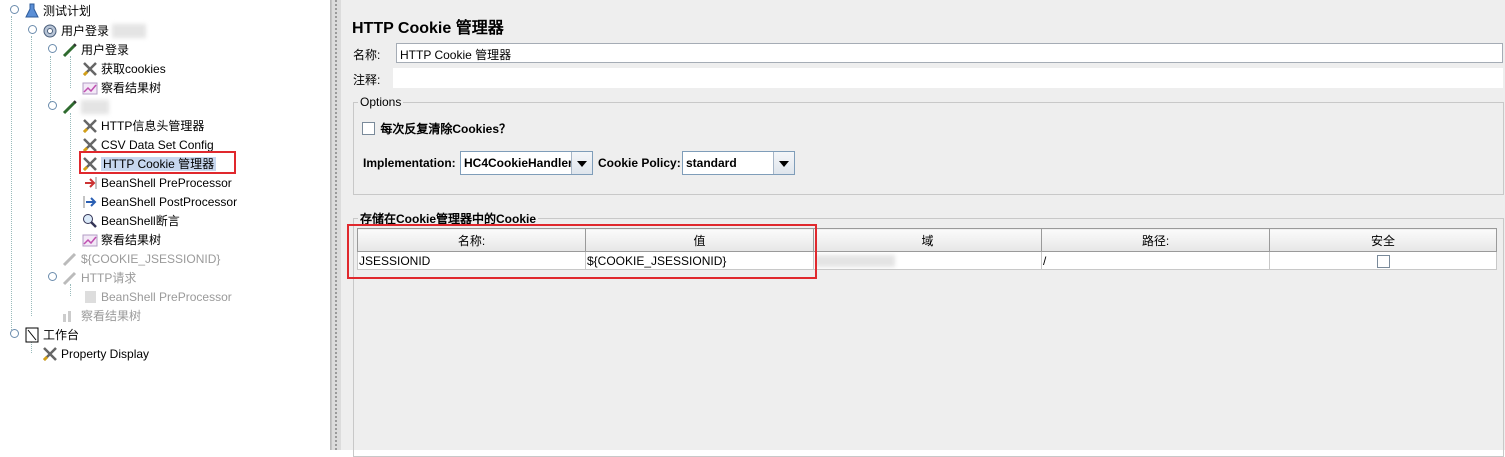 The height and width of the screenshot is (457, 1505). What do you see at coordinates (157, 144) in the screenshot?
I see `tree-node-label: CSV Data Set Config` at bounding box center [157, 144].